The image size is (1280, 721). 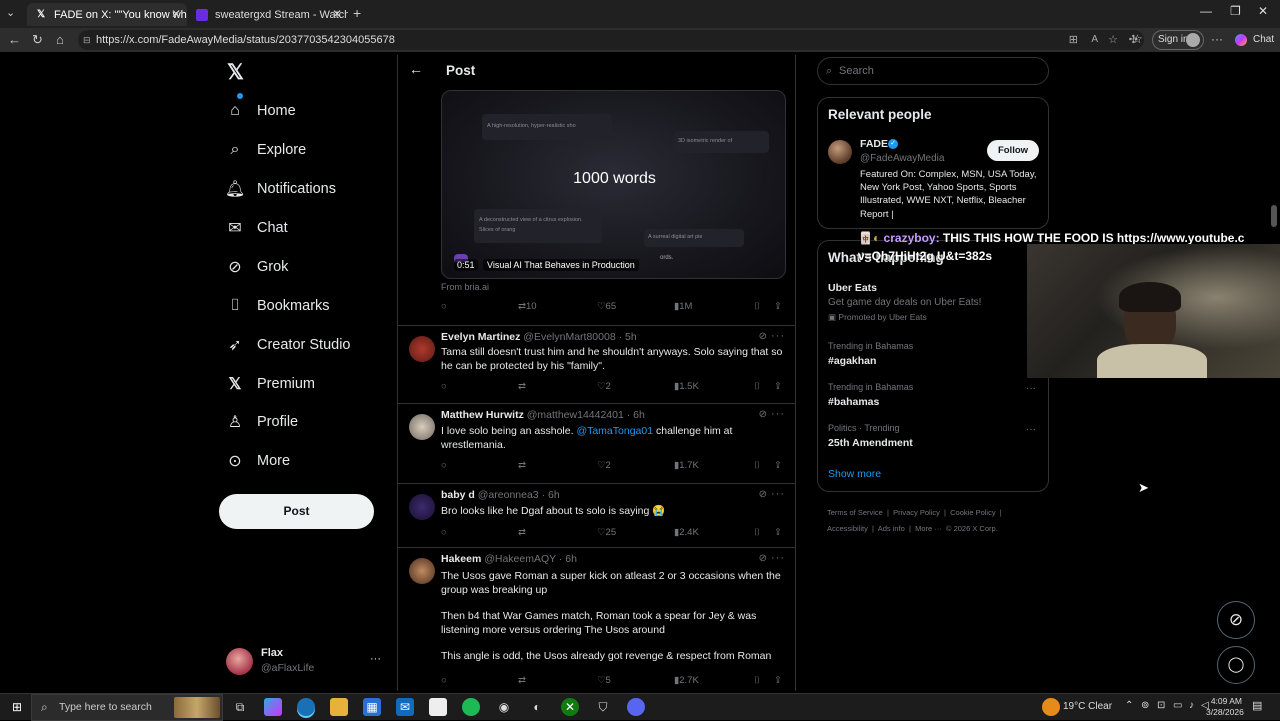 What do you see at coordinates (1013, 150) in the screenshot?
I see `follow-button: Follow` at bounding box center [1013, 150].